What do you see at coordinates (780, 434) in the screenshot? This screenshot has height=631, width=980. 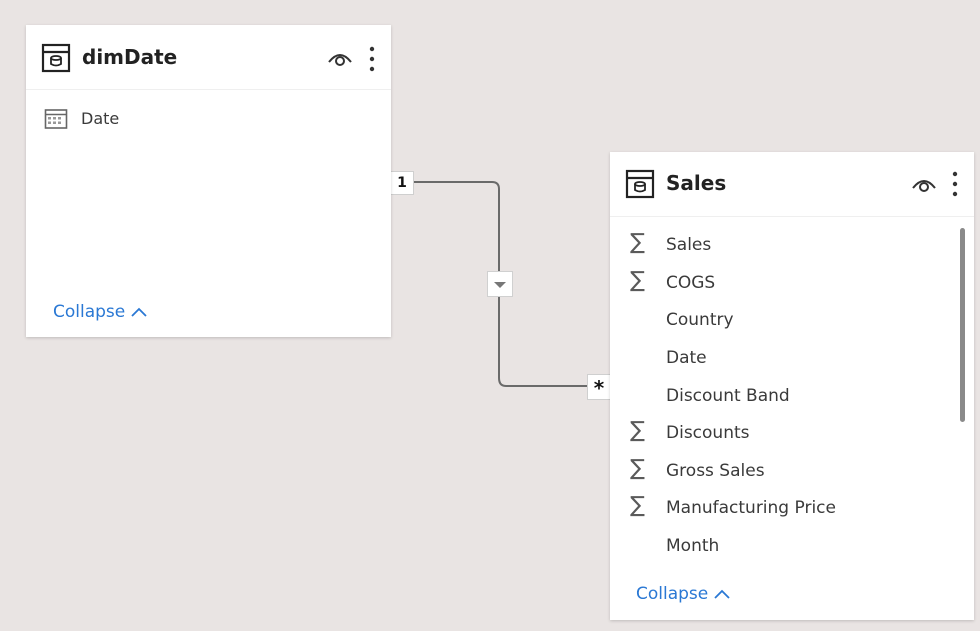 I see `sales-field-discounts: ∑ Discounts` at bounding box center [780, 434].